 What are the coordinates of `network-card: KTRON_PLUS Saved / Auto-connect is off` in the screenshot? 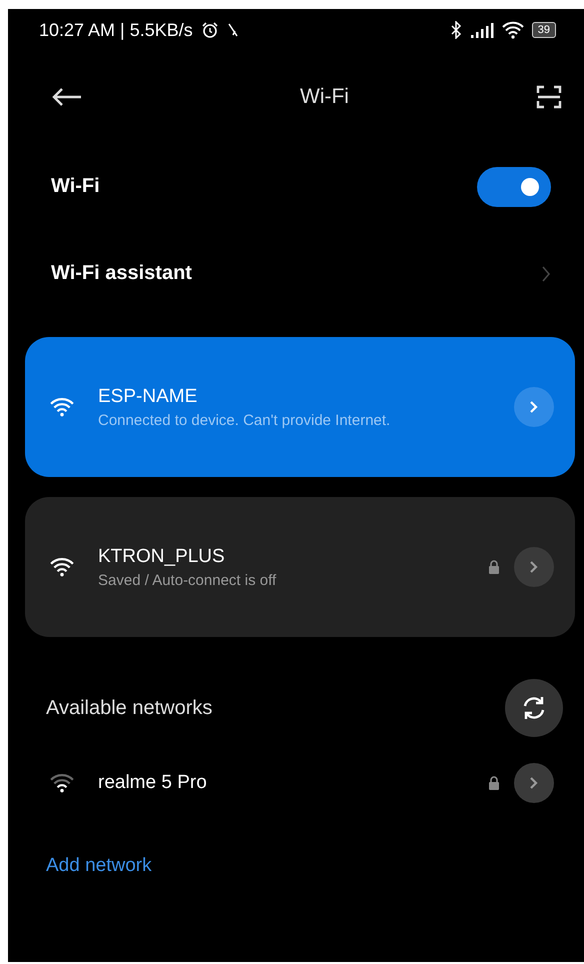 It's located at (300, 567).